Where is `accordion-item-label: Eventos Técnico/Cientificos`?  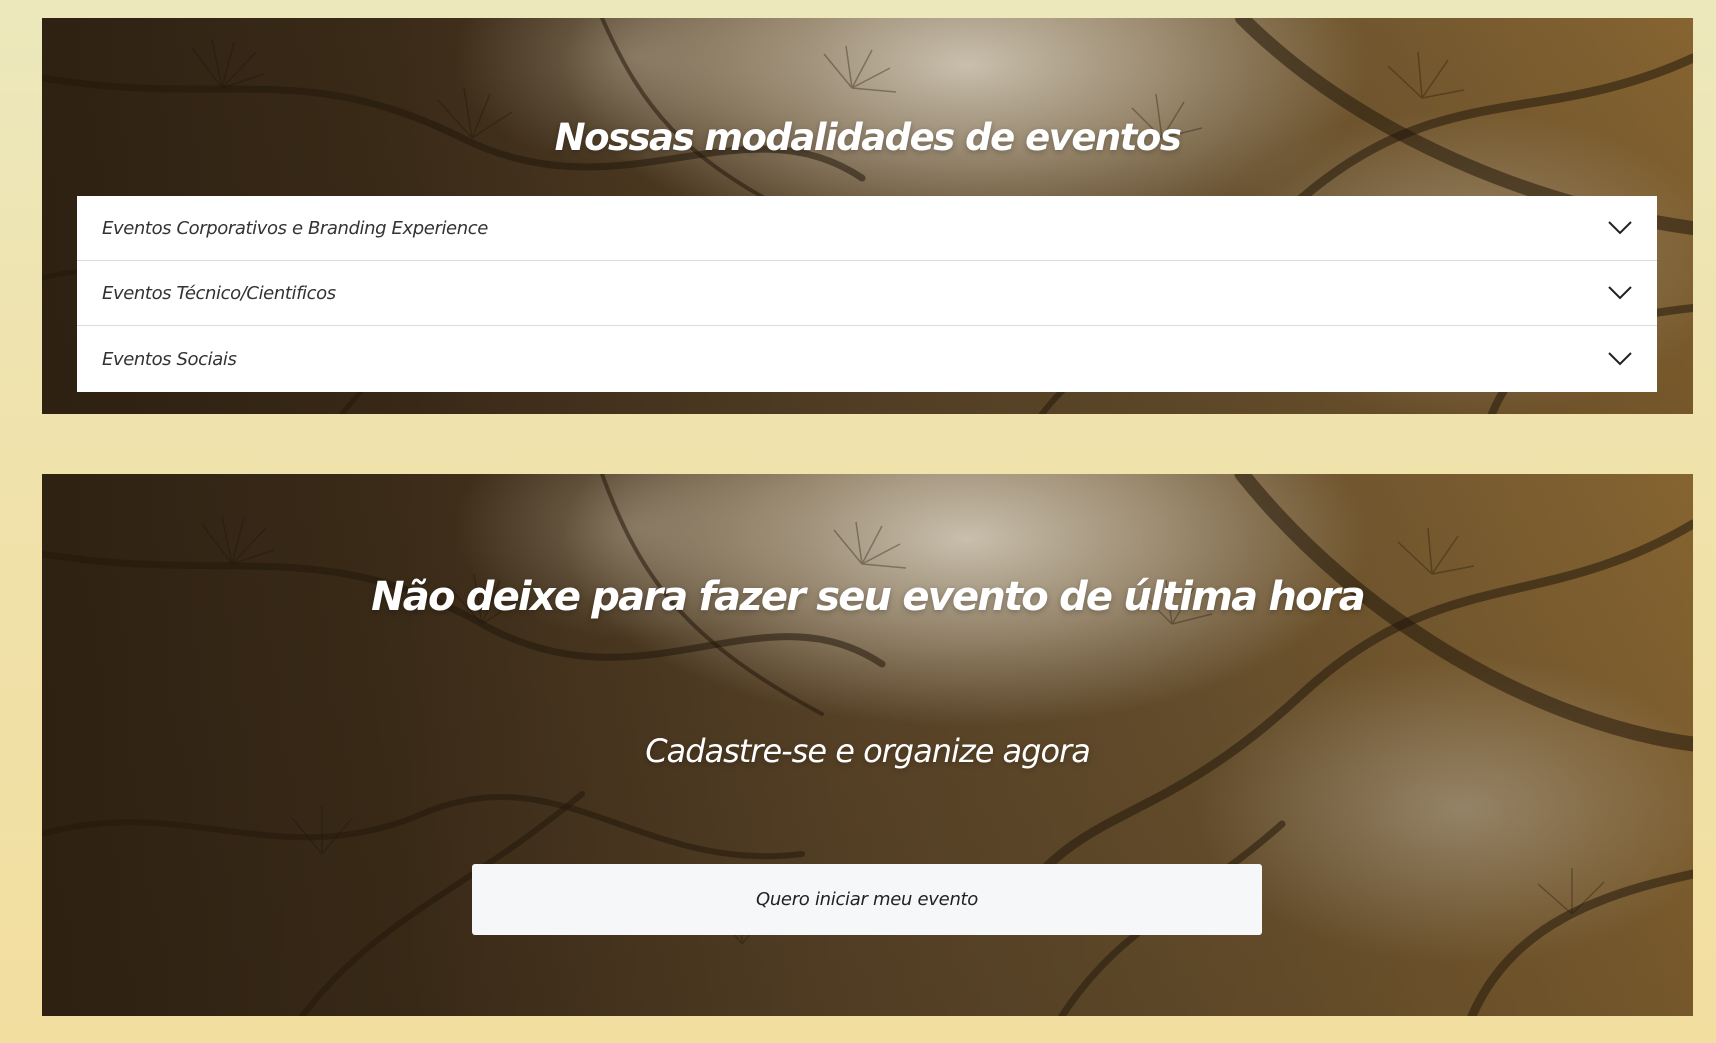 accordion-item-label: Eventos Técnico/Cientificos is located at coordinates (219, 293).